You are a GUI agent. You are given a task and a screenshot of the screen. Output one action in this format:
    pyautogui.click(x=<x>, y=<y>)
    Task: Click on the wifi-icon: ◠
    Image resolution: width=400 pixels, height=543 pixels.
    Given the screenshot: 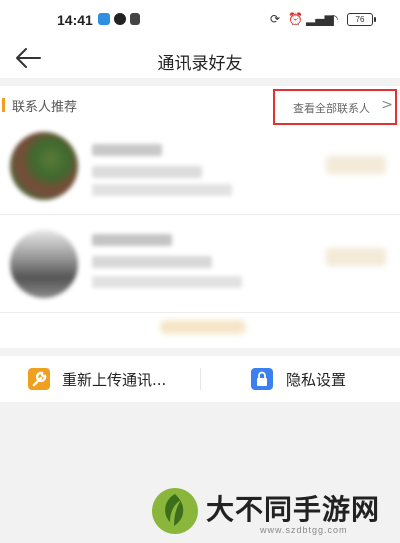 What is the action you would take?
    pyautogui.click(x=333, y=19)
    